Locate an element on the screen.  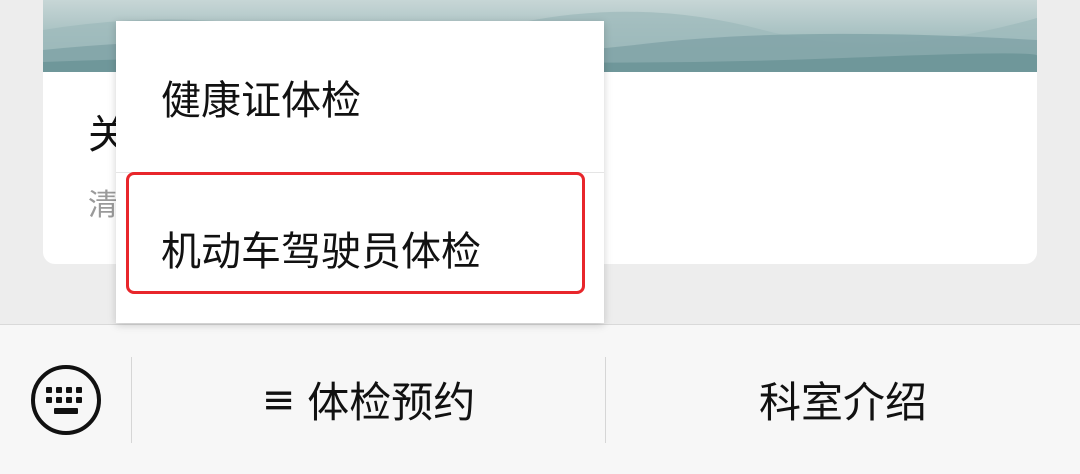
menu-tab-label: 科室介绍 is located at coordinates (842, 402).